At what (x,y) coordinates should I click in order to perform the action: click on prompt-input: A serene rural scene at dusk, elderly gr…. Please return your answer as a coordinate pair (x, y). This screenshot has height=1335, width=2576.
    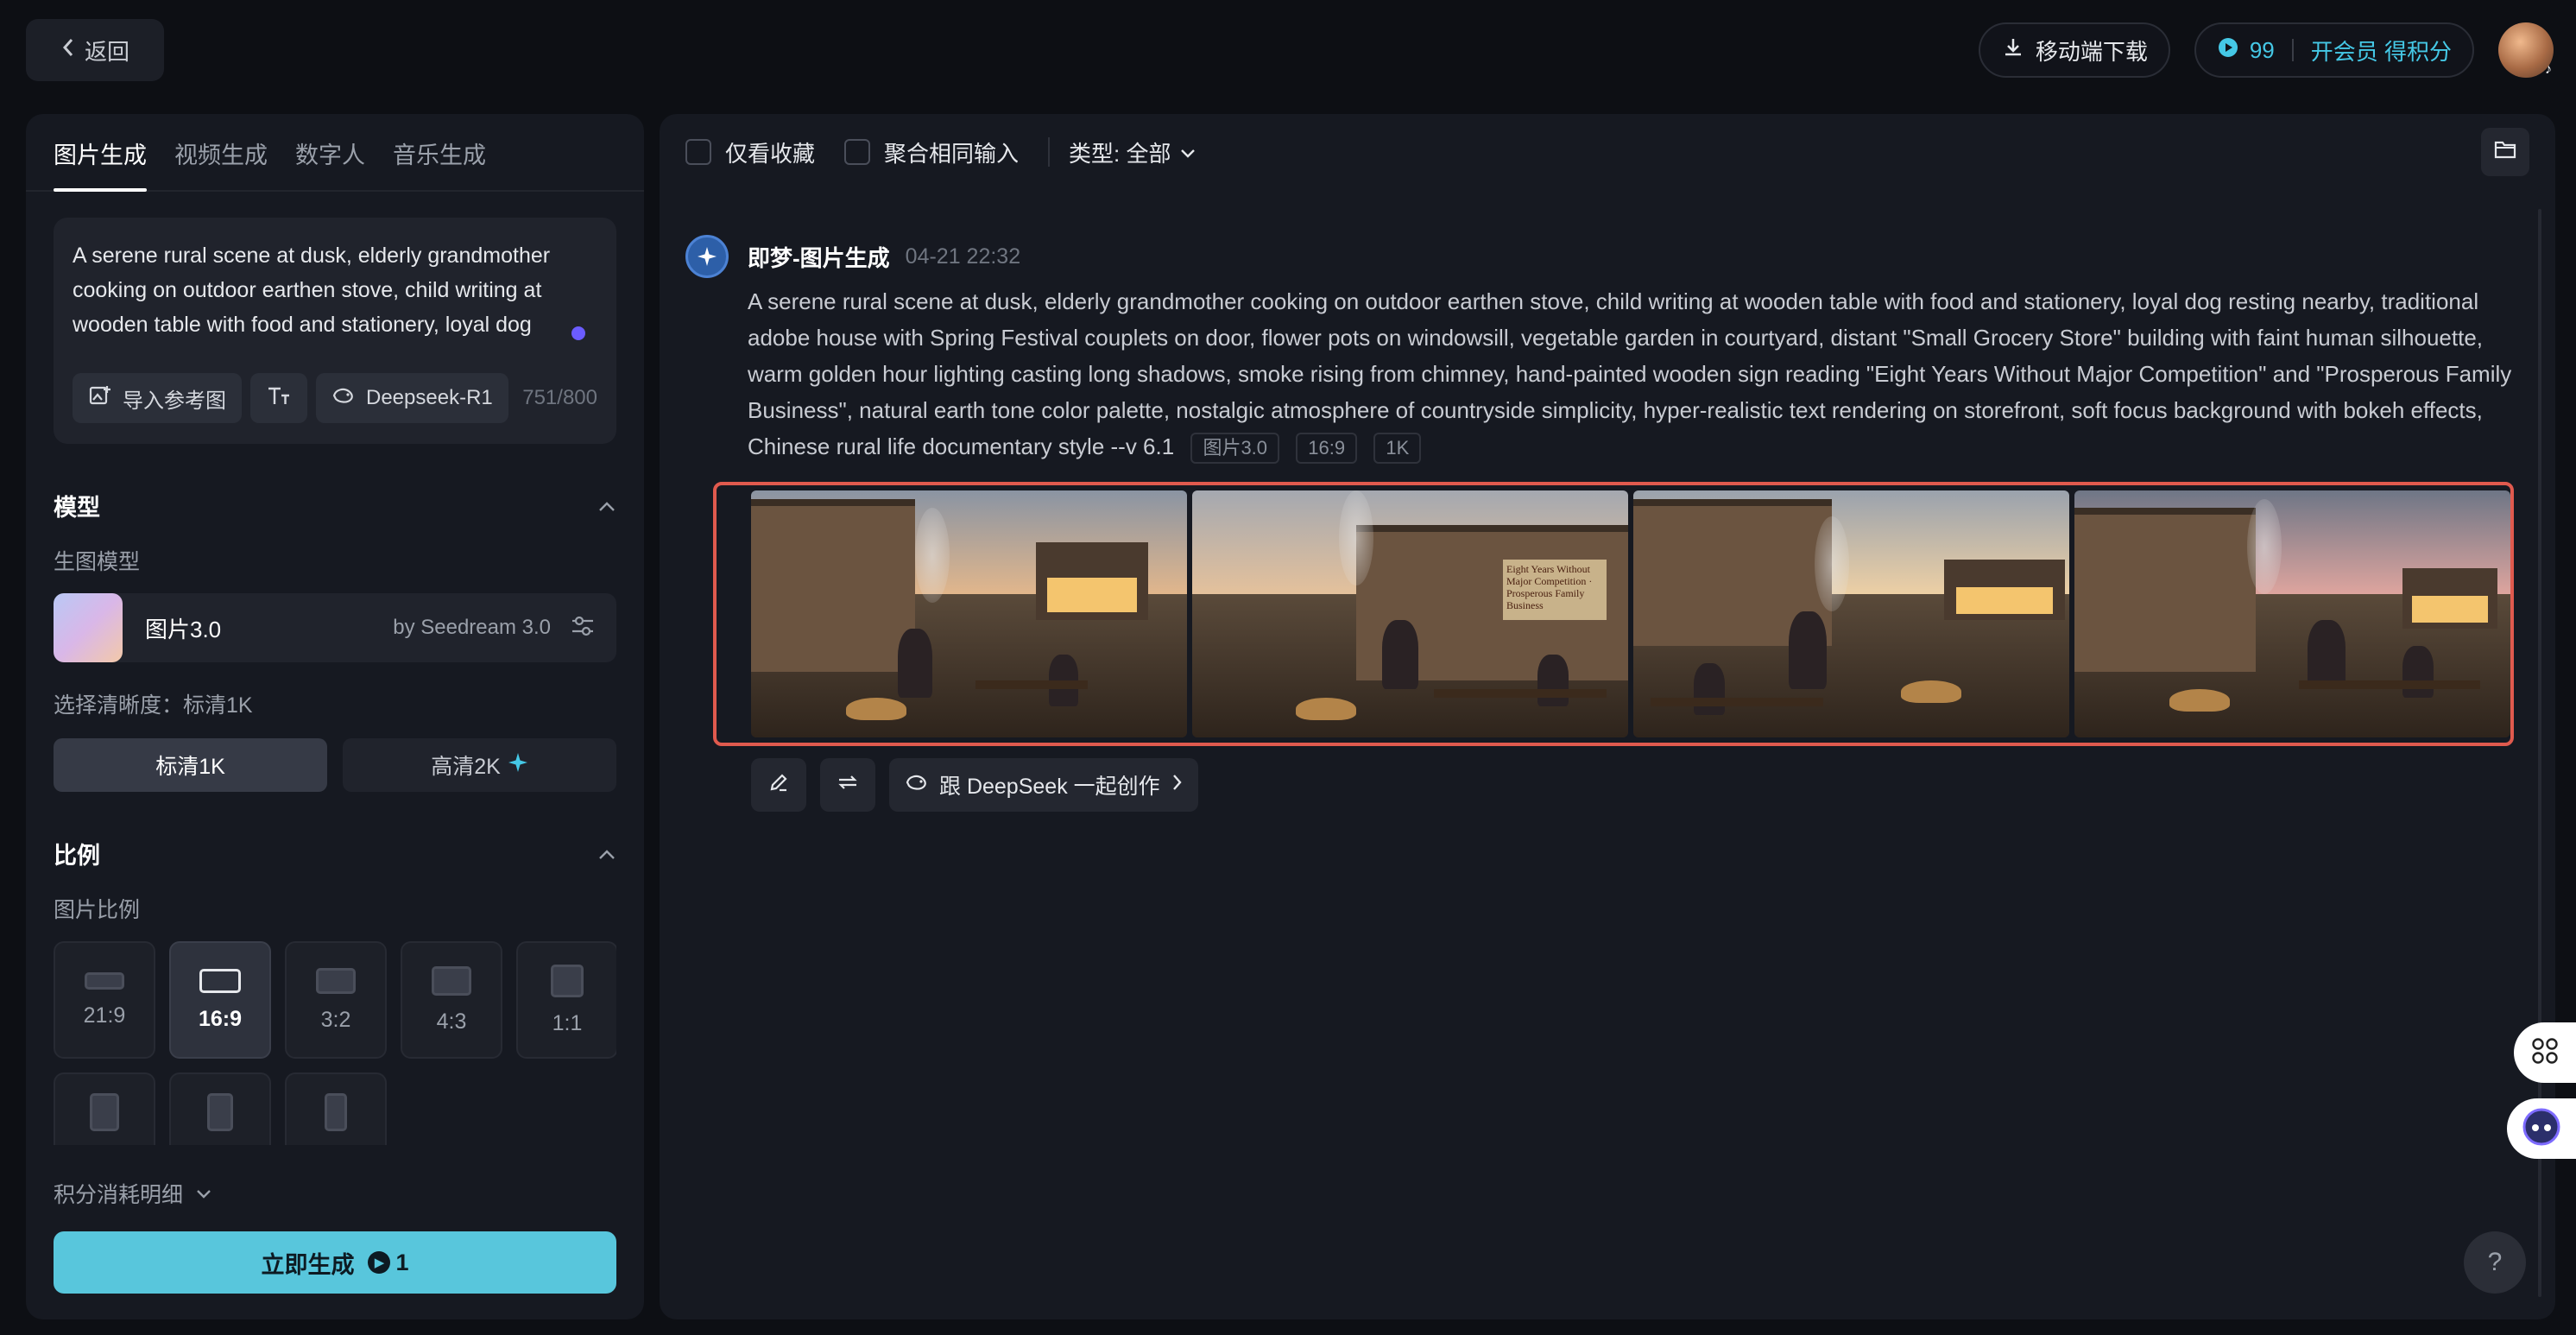
    Looking at the image, I should click on (323, 292).